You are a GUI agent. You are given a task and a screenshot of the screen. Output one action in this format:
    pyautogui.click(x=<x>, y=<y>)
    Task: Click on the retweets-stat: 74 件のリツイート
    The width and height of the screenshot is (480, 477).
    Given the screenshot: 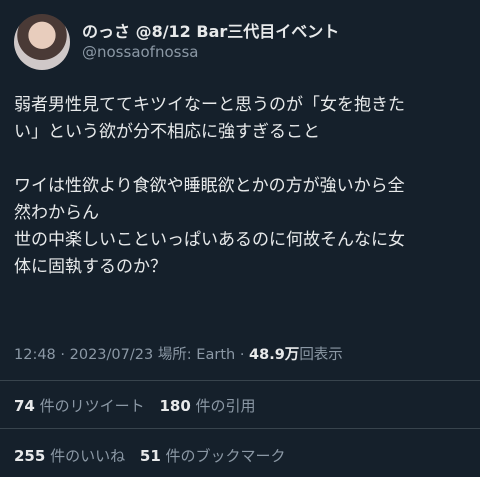 What is the action you would take?
    pyautogui.click(x=79, y=406)
    